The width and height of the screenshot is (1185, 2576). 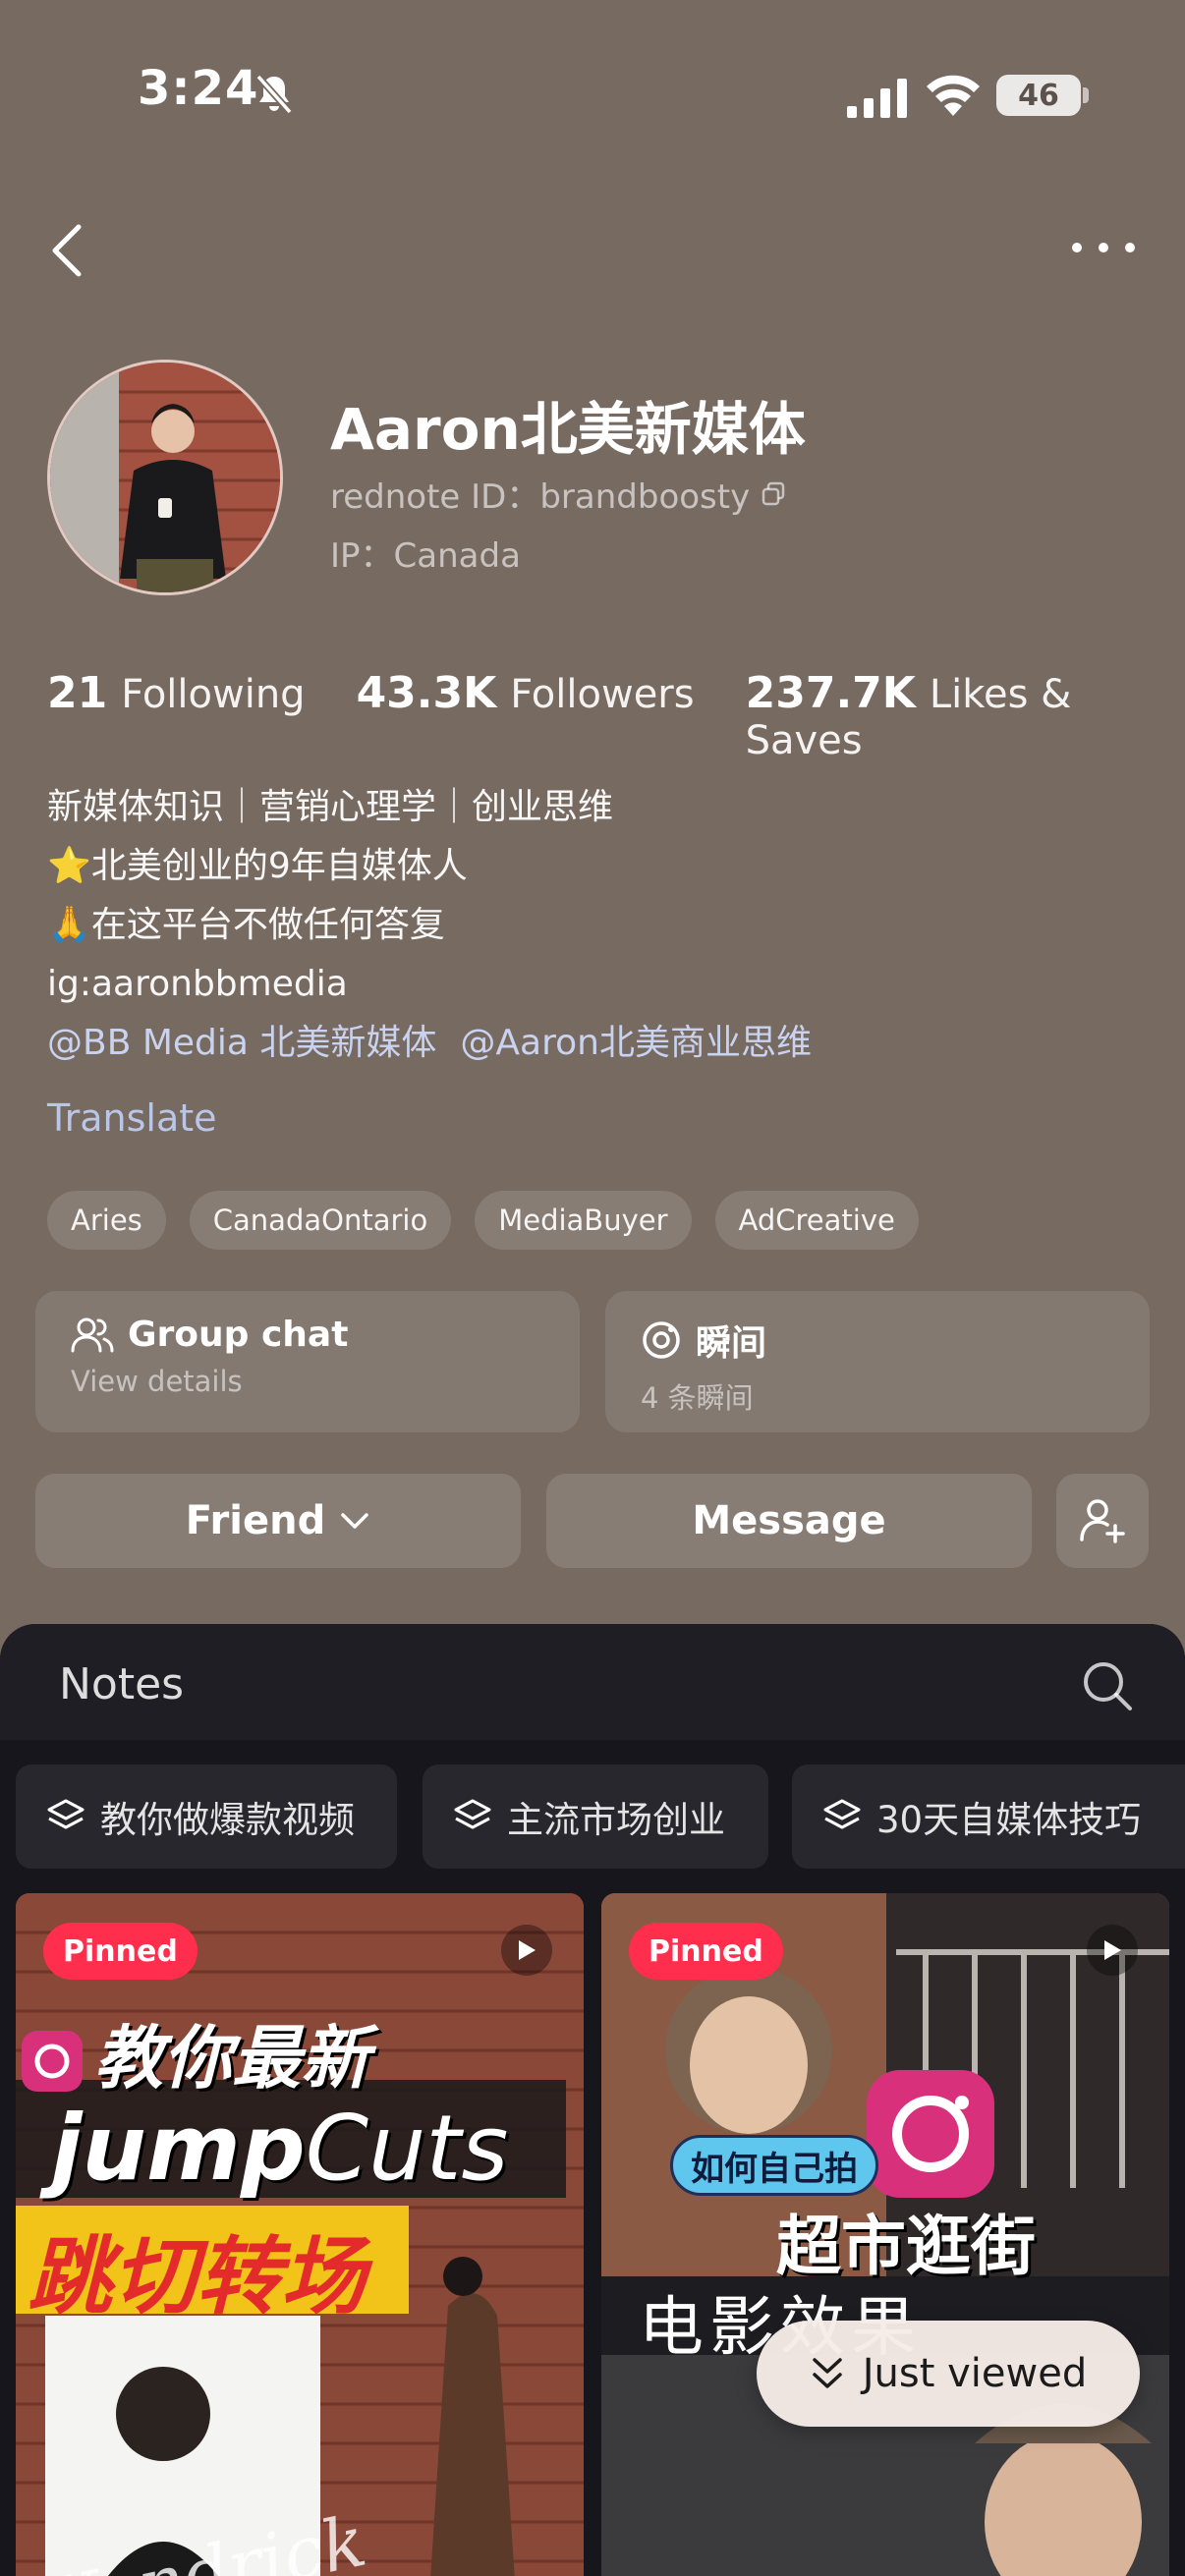 What do you see at coordinates (92, 1334) in the screenshot?
I see `group-chat-icon` at bounding box center [92, 1334].